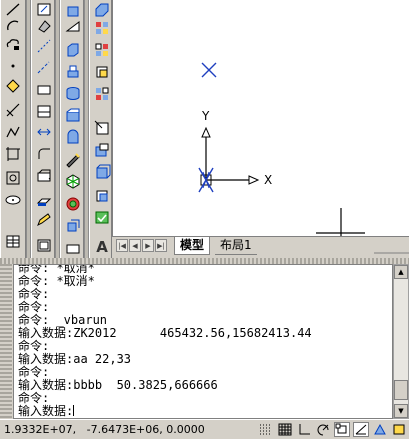  I want to click on sphere-icon, so click(73, 71).